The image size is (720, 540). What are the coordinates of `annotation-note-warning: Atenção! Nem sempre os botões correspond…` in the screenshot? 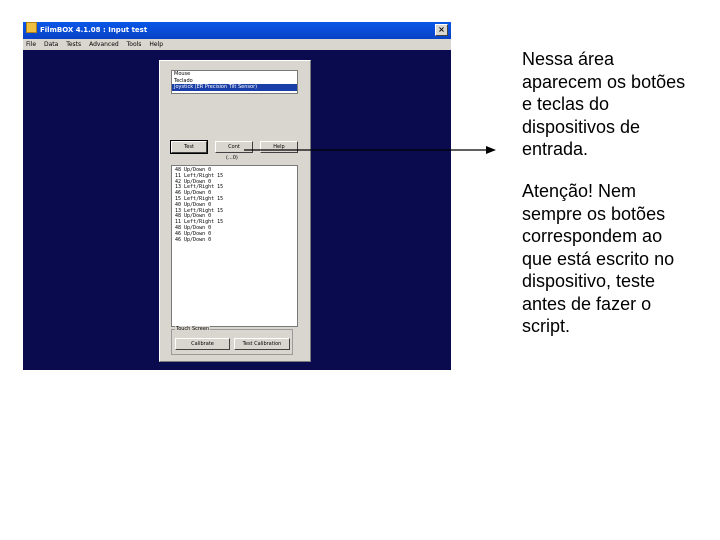 It's located at (598, 258).